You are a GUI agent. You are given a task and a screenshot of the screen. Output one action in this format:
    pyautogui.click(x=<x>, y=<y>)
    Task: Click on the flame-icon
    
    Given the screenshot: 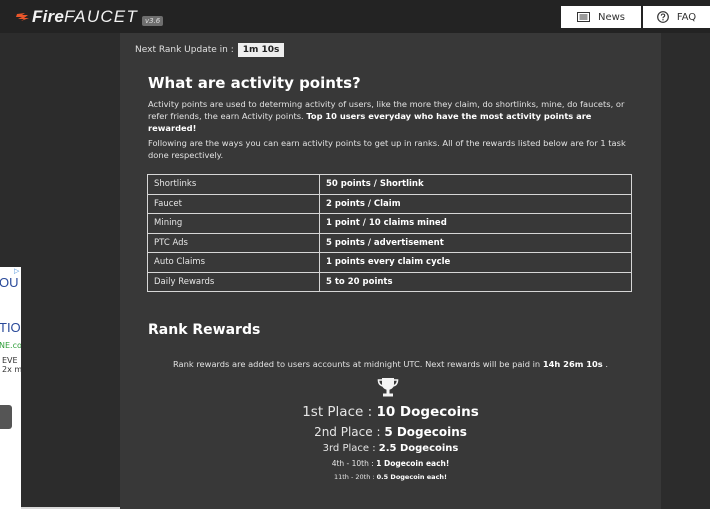 What is the action you would take?
    pyautogui.click(x=22, y=17)
    